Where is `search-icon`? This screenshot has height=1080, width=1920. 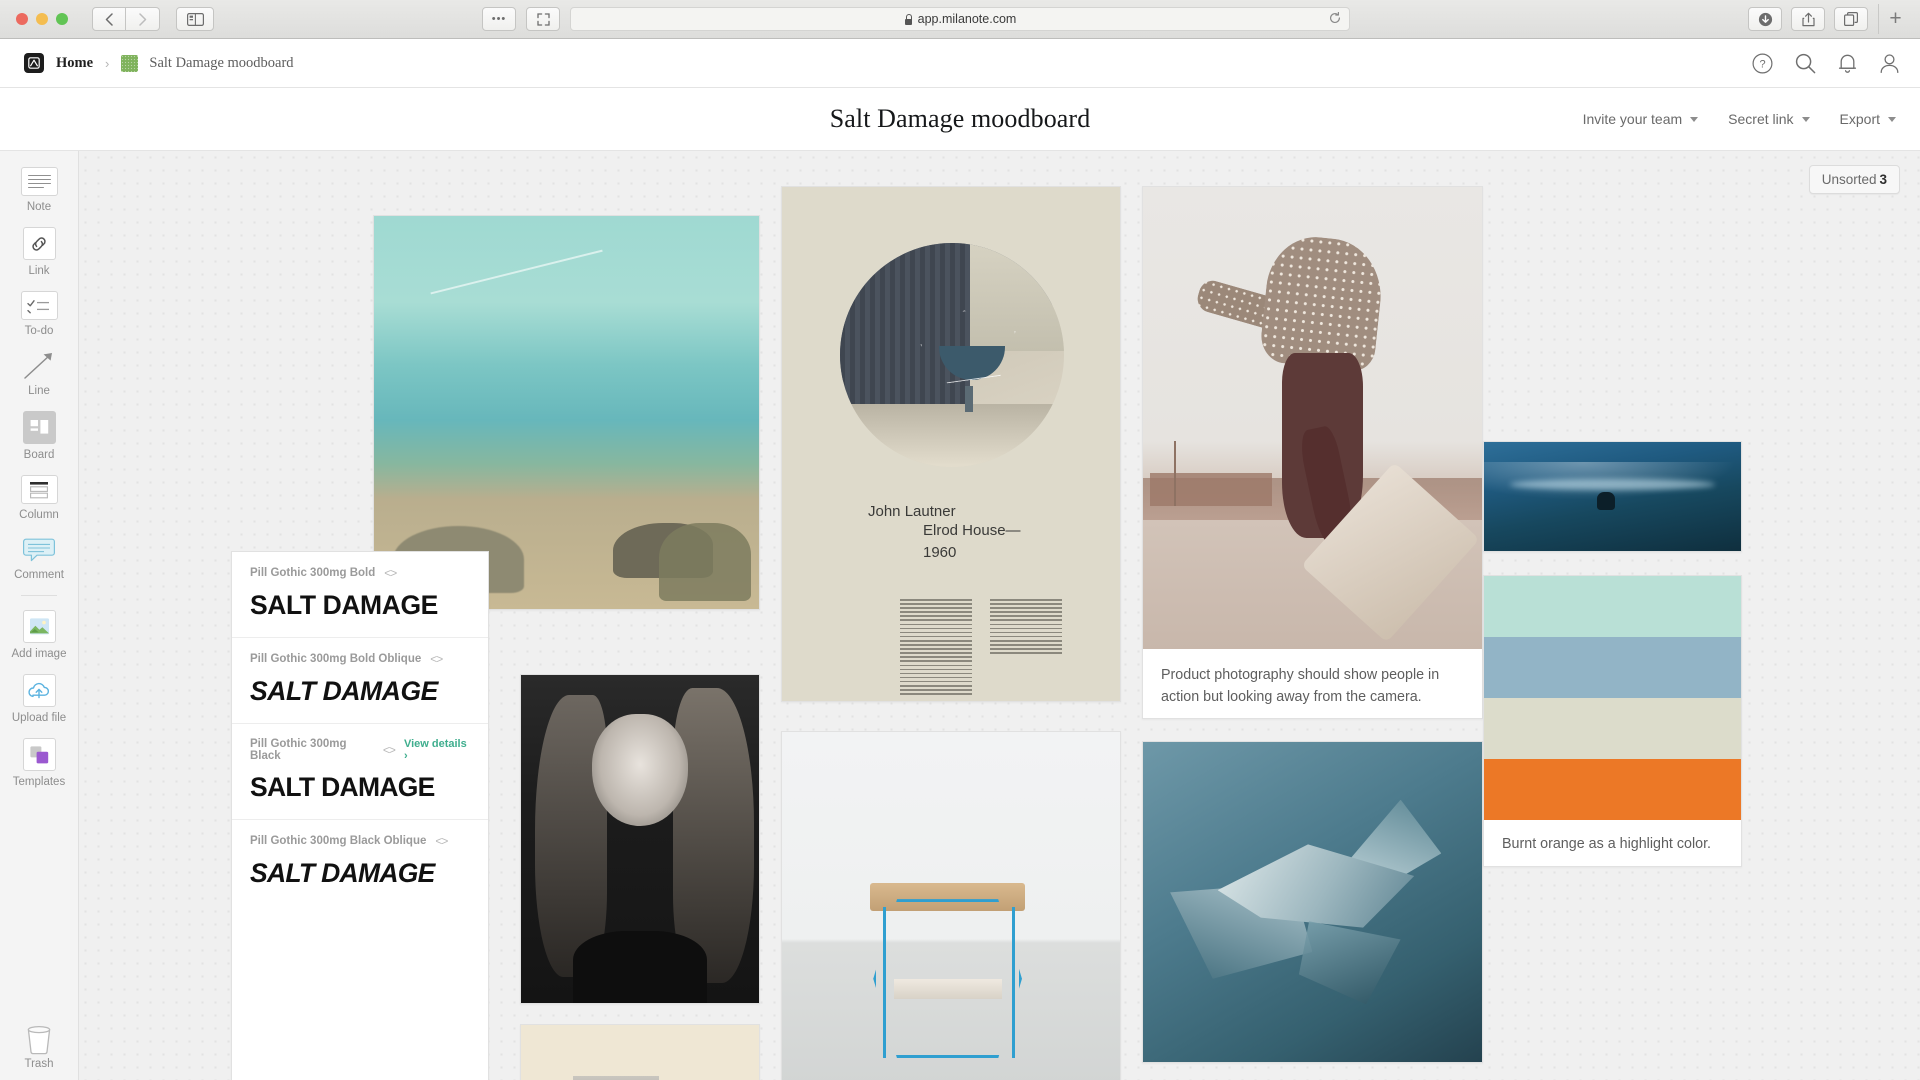
search-icon is located at coordinates (1805, 63).